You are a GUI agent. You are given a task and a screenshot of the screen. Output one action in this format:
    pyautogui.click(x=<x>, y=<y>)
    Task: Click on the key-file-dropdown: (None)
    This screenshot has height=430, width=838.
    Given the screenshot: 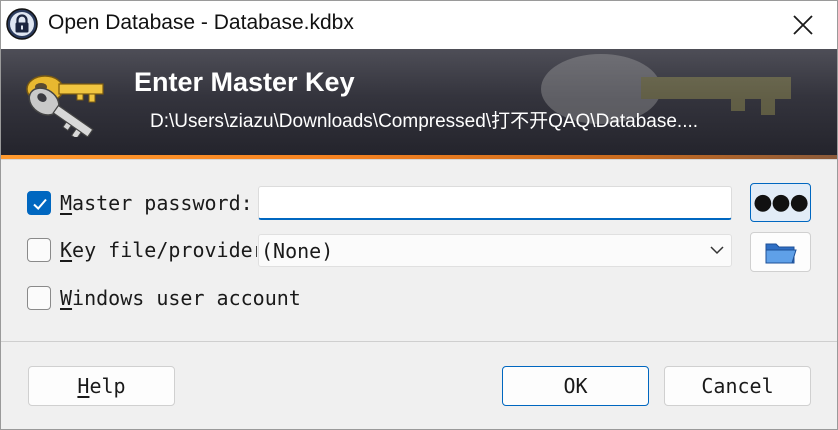 What is the action you would take?
    pyautogui.click(x=495, y=250)
    